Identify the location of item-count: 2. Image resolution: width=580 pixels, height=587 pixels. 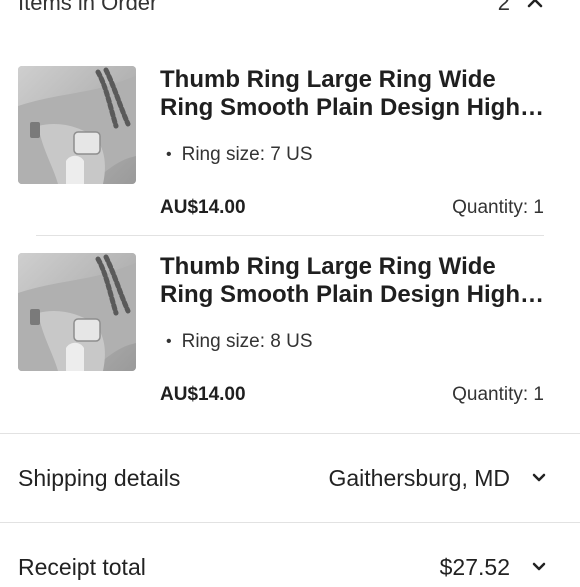
(503, 7).